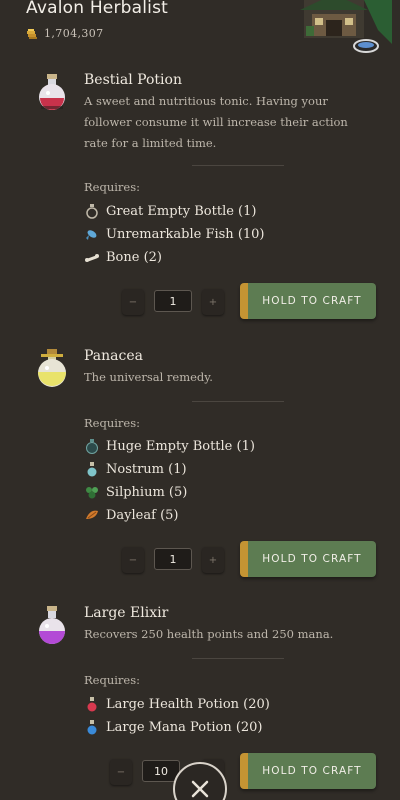 The width and height of the screenshot is (400, 800). Describe the element at coordinates (92, 258) in the screenshot. I see `bone-icon` at that location.